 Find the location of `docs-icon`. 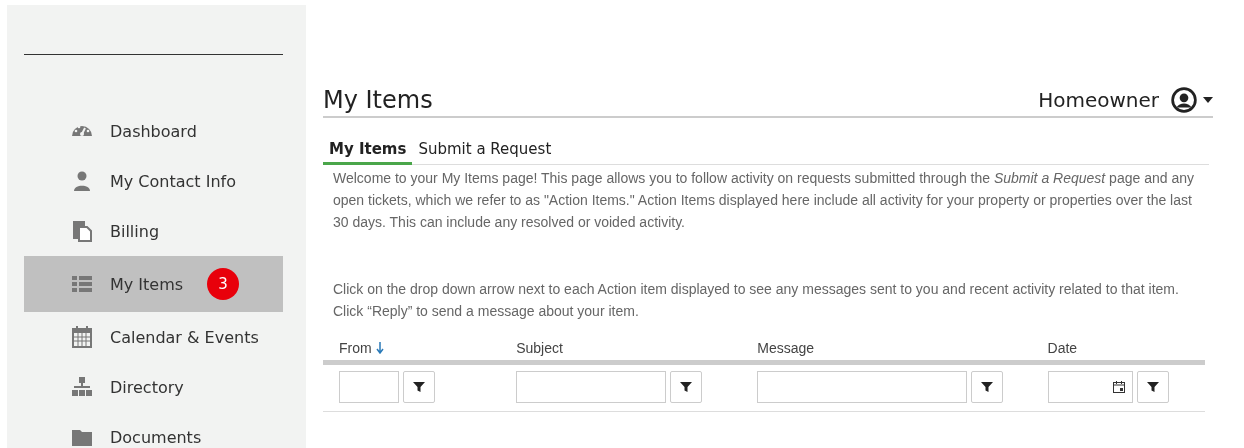

docs-icon is located at coordinates (82, 231).